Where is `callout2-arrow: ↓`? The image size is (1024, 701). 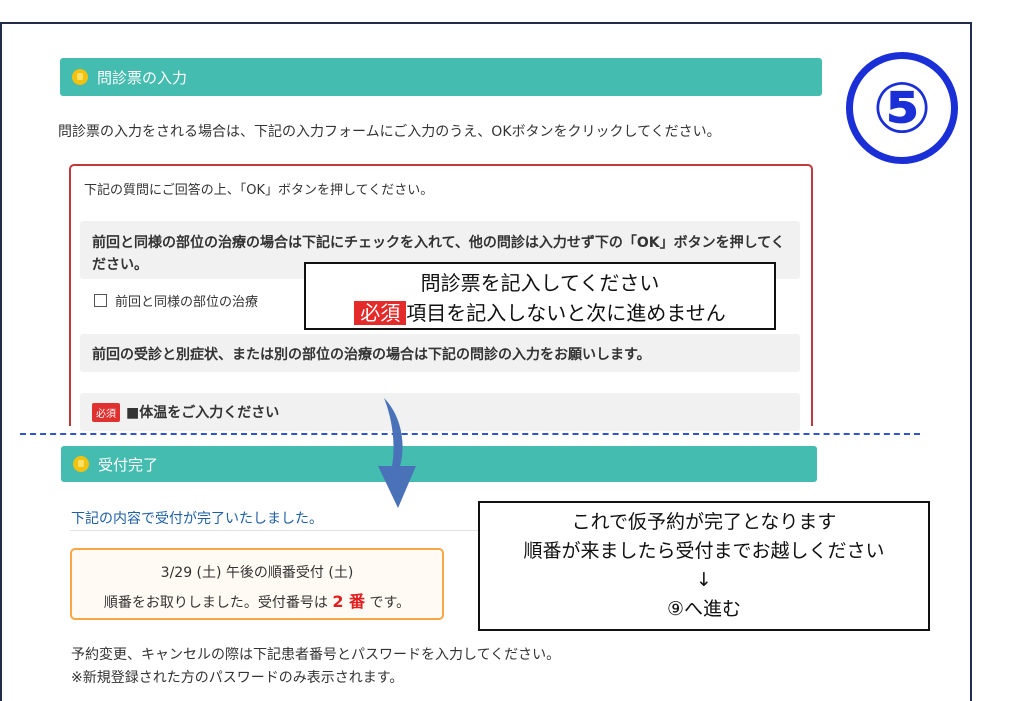
callout2-arrow: ↓ is located at coordinates (704, 580).